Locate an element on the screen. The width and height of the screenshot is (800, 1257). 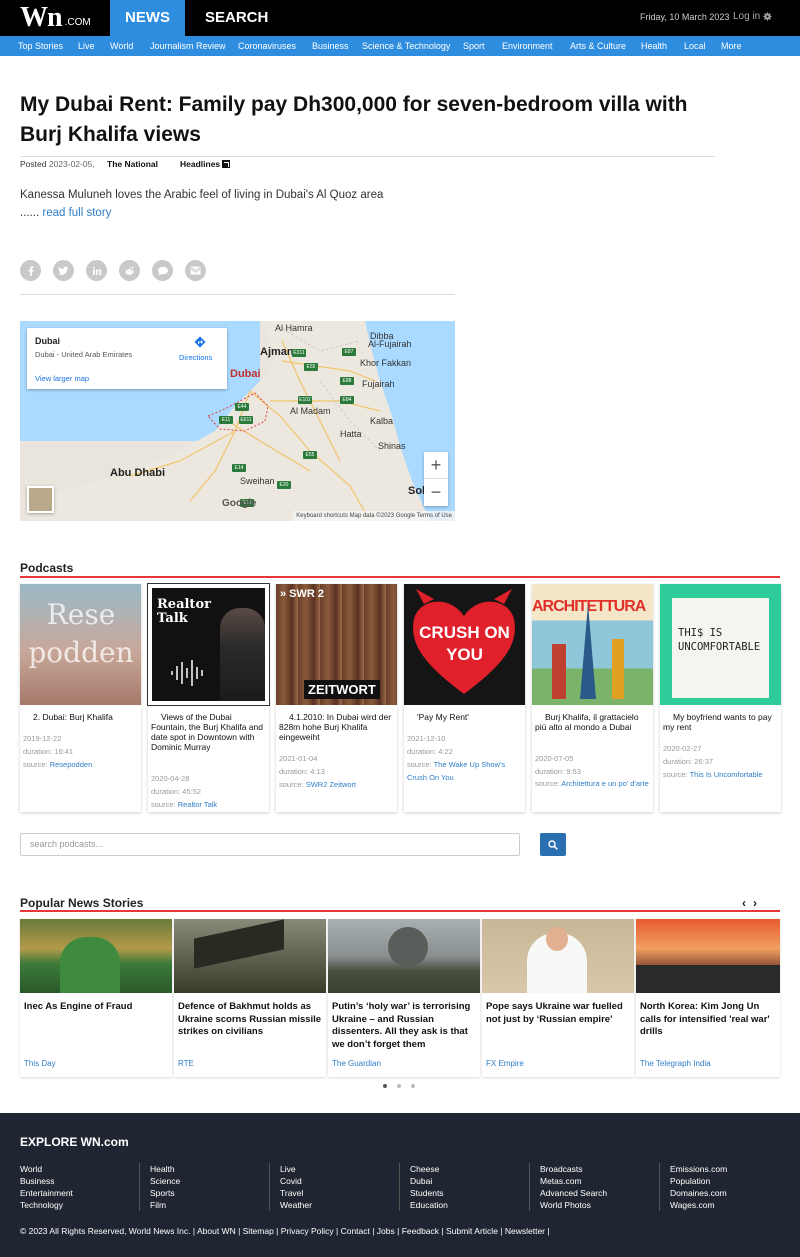
category-world: World is located at coordinates (121, 46).